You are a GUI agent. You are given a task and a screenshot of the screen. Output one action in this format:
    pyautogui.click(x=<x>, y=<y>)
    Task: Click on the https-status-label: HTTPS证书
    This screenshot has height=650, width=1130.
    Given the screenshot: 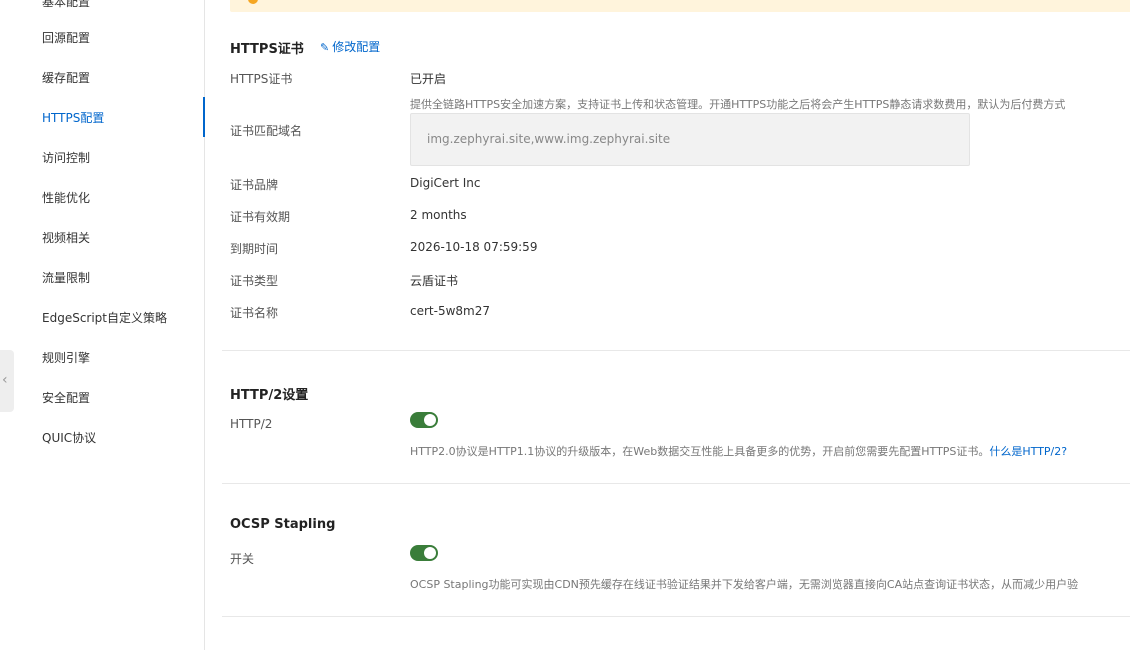 What is the action you would take?
    pyautogui.click(x=261, y=79)
    